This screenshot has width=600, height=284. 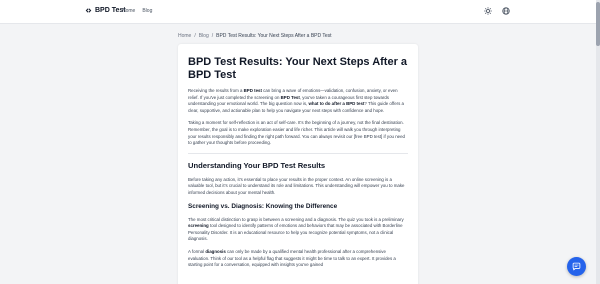 I want to click on logo-icon, so click(x=88, y=10).